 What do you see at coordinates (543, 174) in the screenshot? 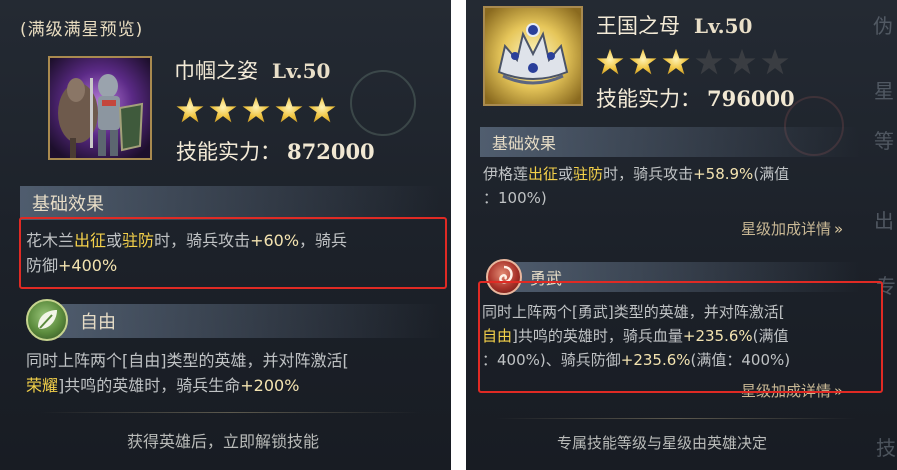
I see `keyword-march: 出征` at bounding box center [543, 174].